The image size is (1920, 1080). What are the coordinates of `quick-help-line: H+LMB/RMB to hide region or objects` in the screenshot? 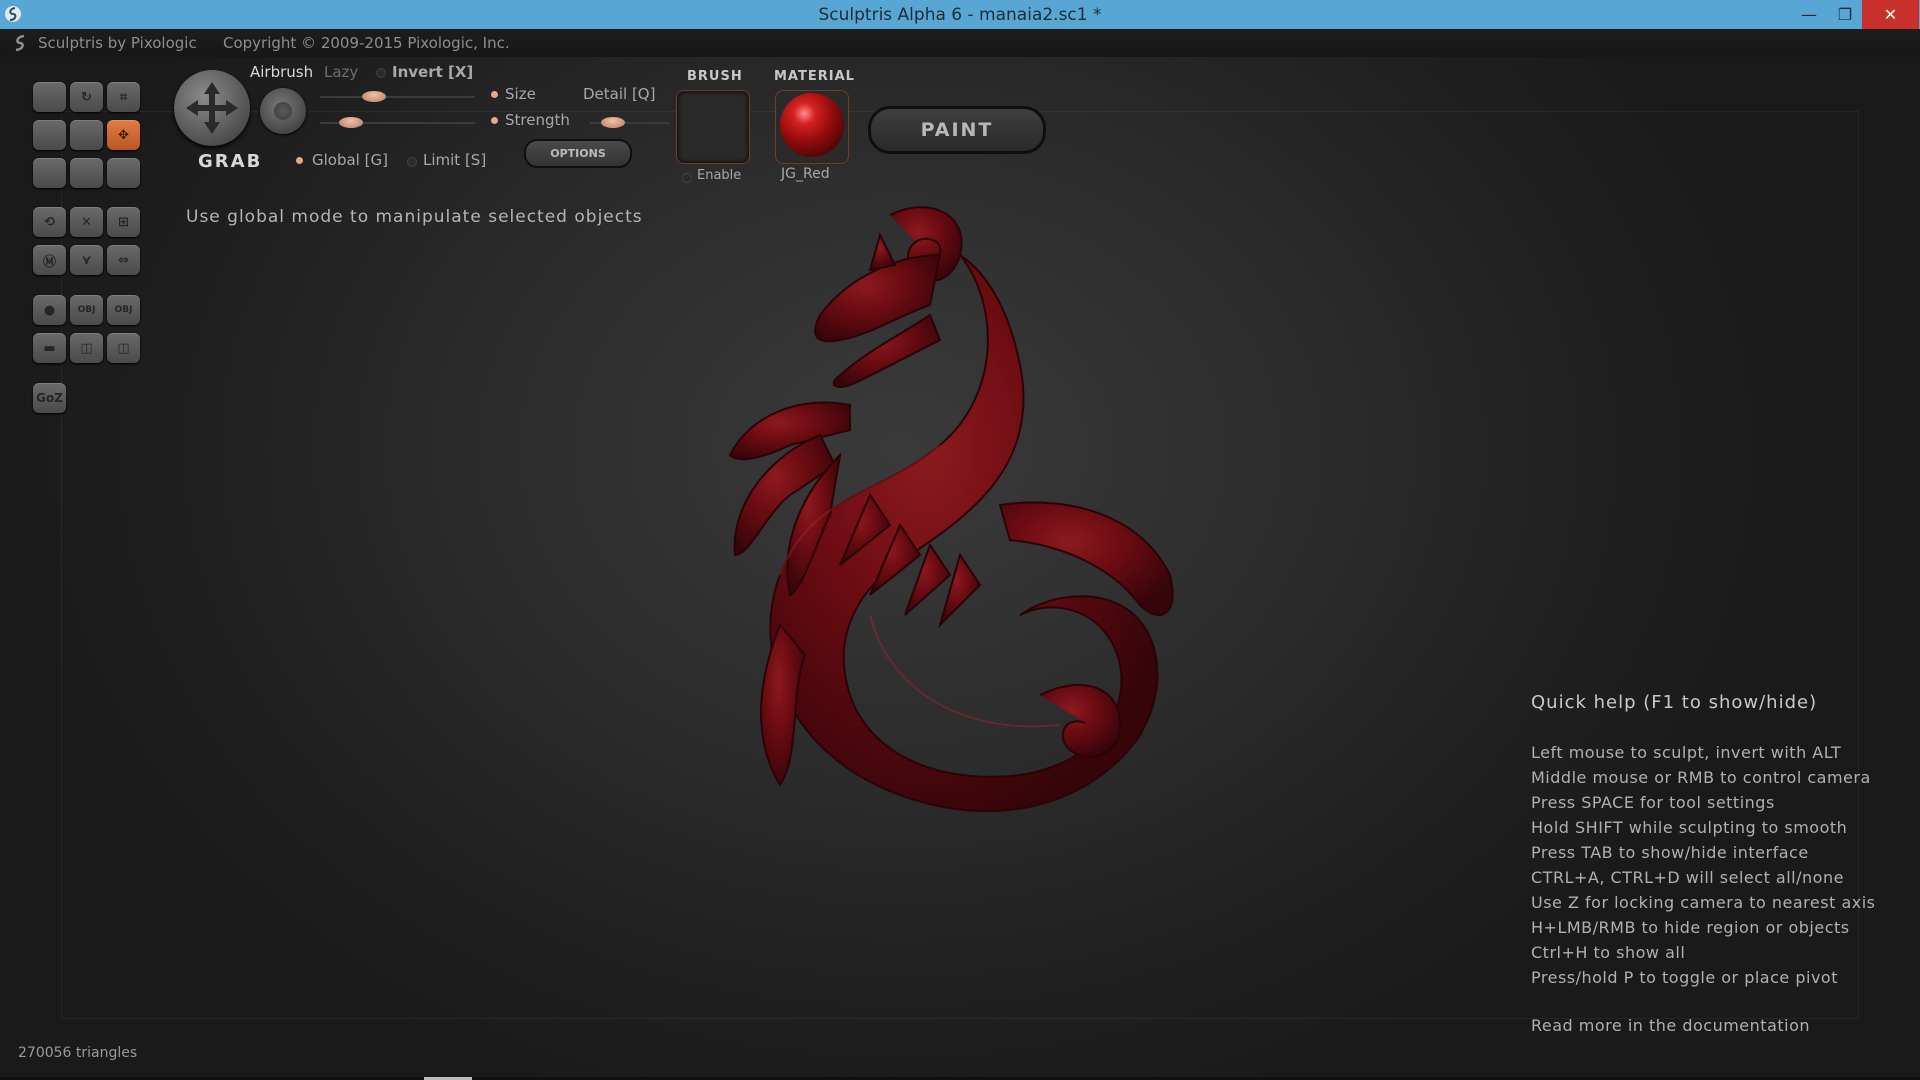 It's located at (1690, 927).